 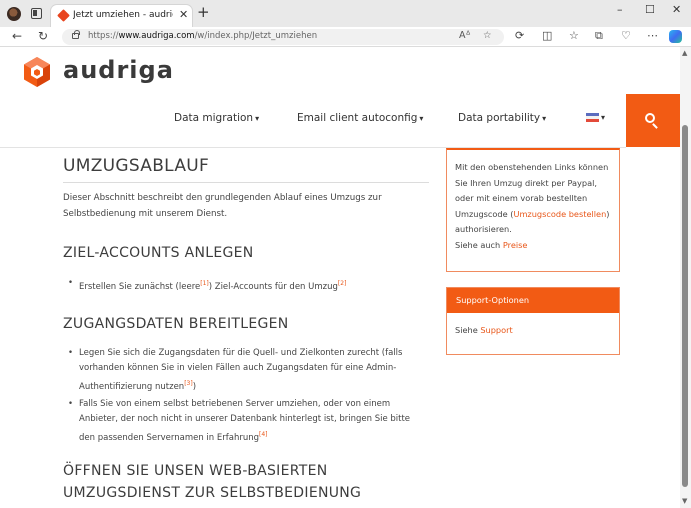 I want to click on tab-close-icon: ✕, so click(x=183, y=14).